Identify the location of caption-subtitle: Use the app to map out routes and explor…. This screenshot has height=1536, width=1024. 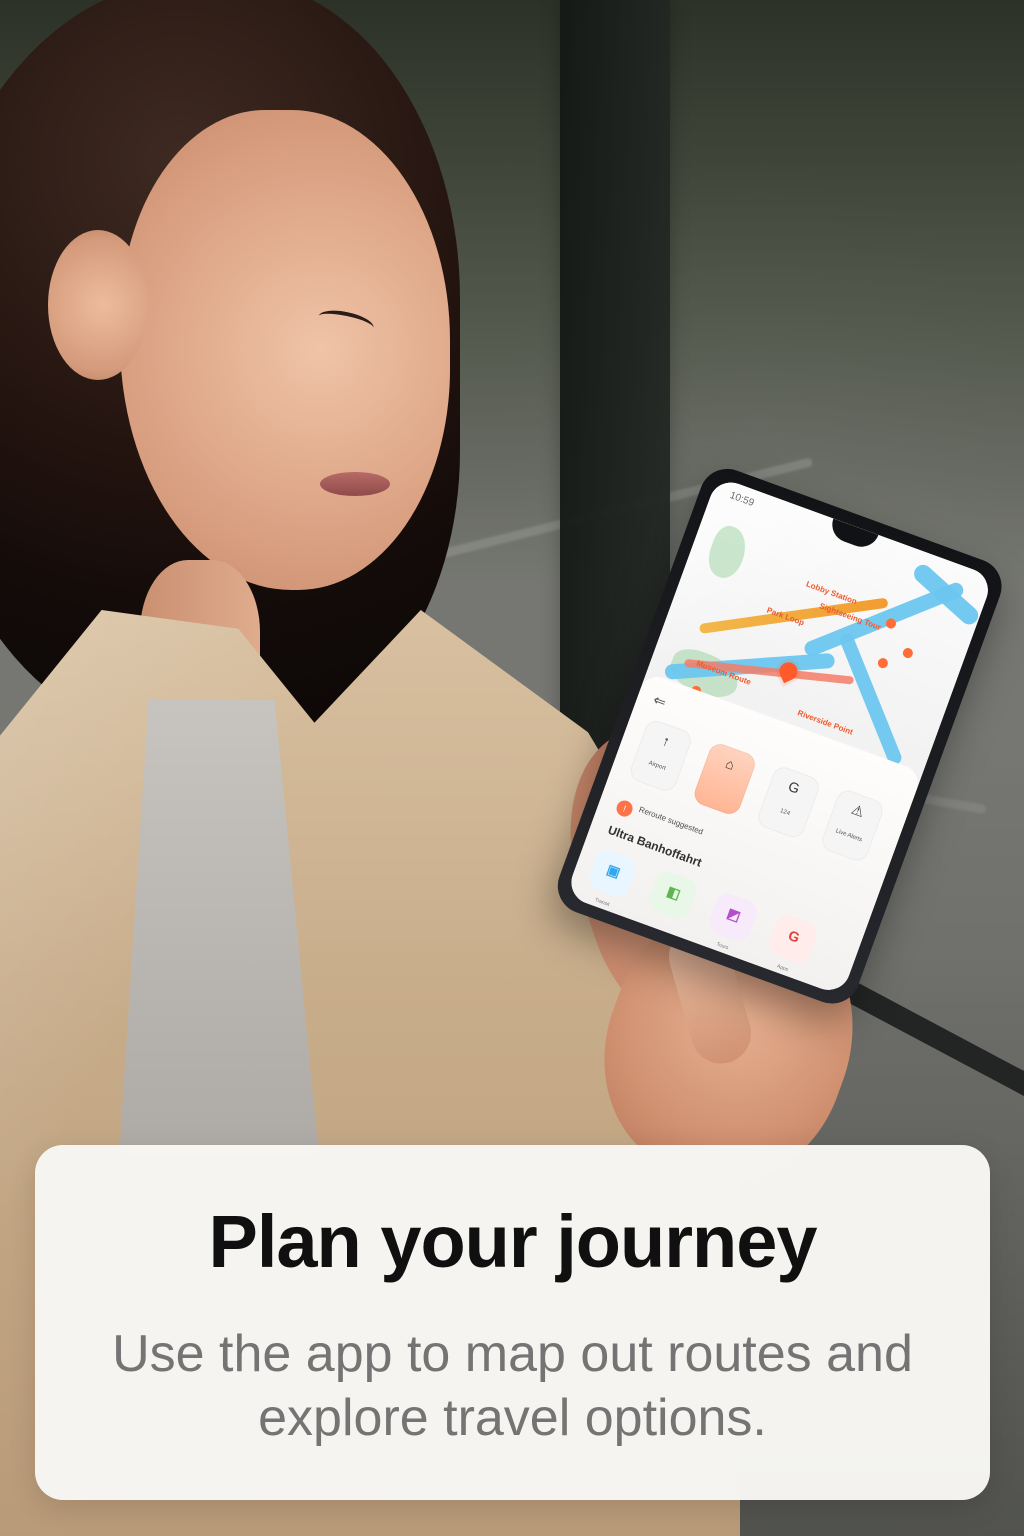
(512, 1386).